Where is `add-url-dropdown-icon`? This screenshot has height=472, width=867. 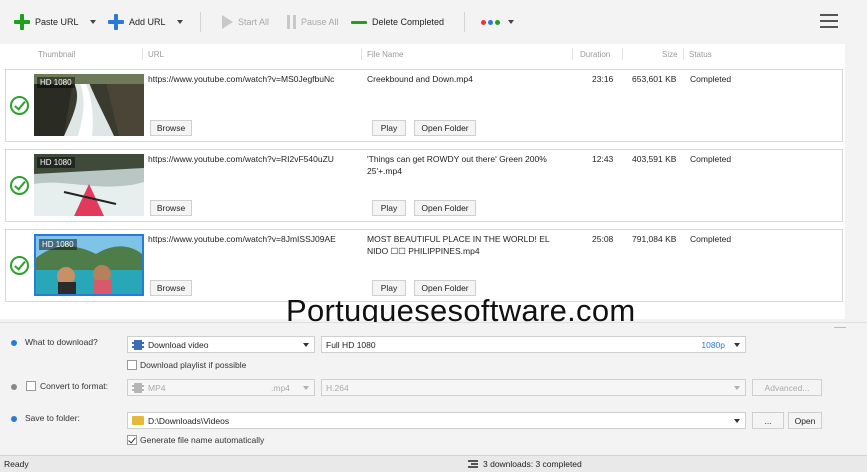 add-url-dropdown-icon is located at coordinates (180, 22).